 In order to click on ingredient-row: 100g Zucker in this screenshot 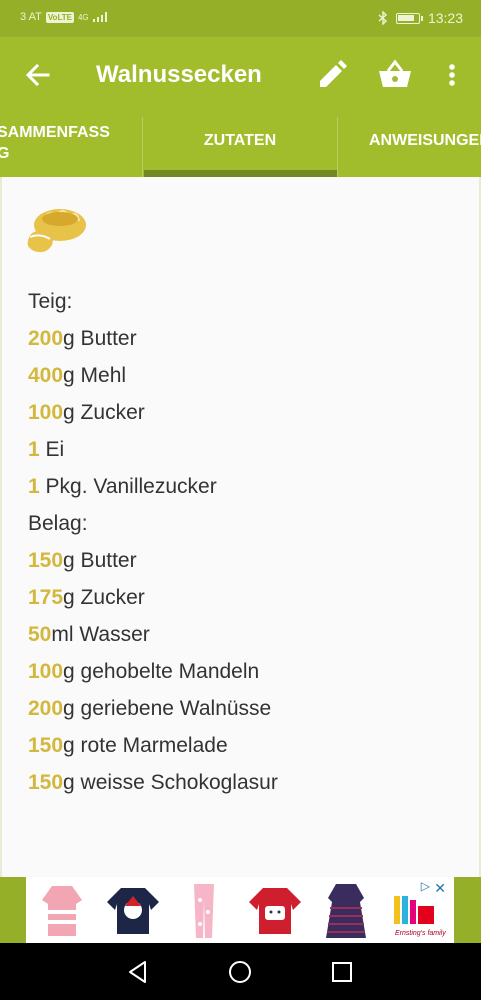, I will do `click(248, 412)`.